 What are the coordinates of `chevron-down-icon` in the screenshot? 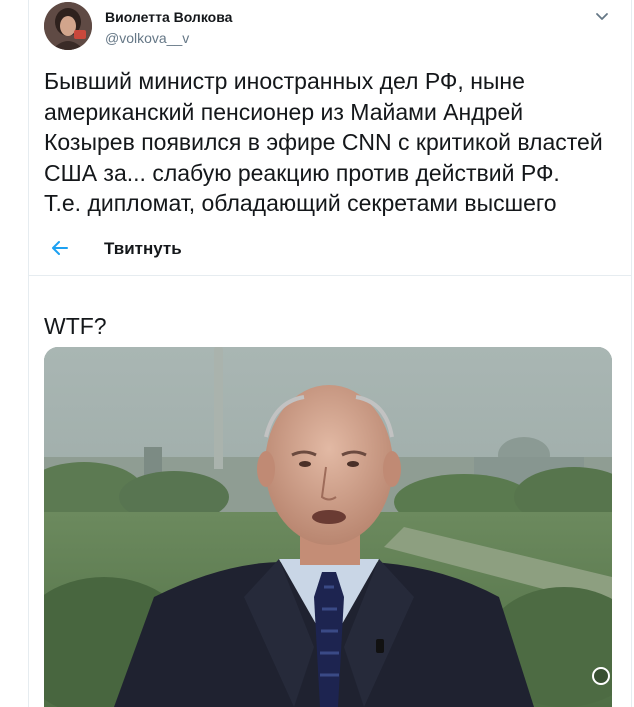 It's located at (602, 17).